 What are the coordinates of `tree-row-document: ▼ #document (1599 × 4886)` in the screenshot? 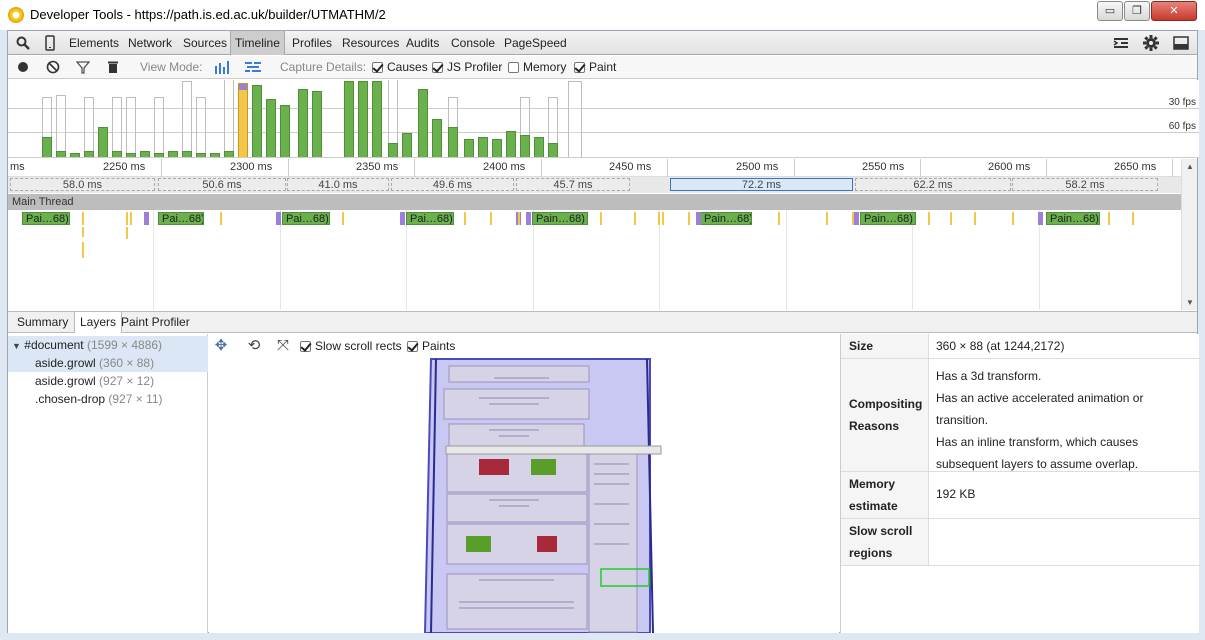 It's located at (108, 345).